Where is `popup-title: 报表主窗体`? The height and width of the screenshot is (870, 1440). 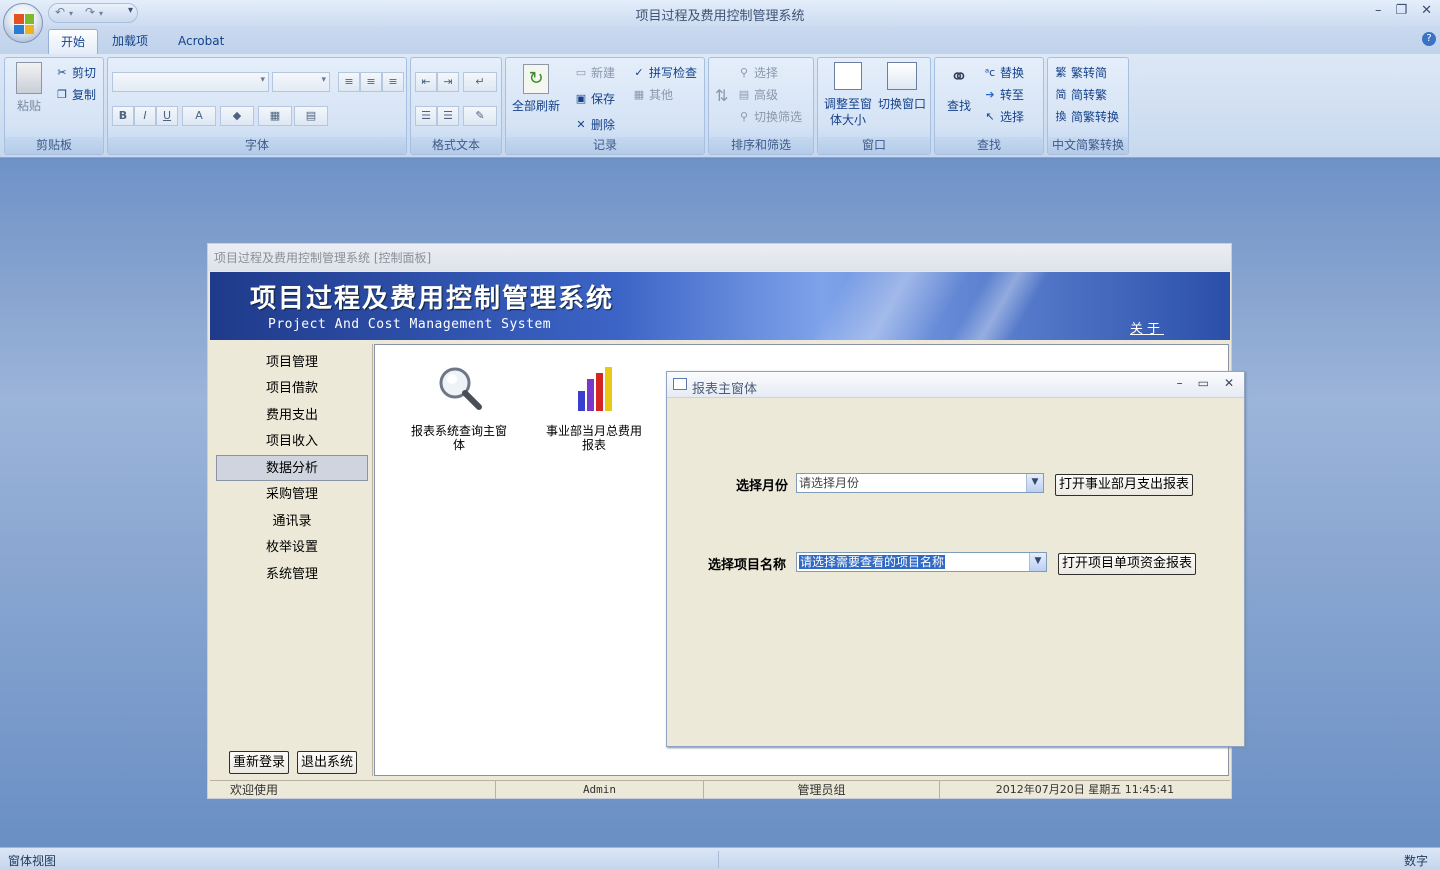
popup-title: 报表主窗体 is located at coordinates (725, 389).